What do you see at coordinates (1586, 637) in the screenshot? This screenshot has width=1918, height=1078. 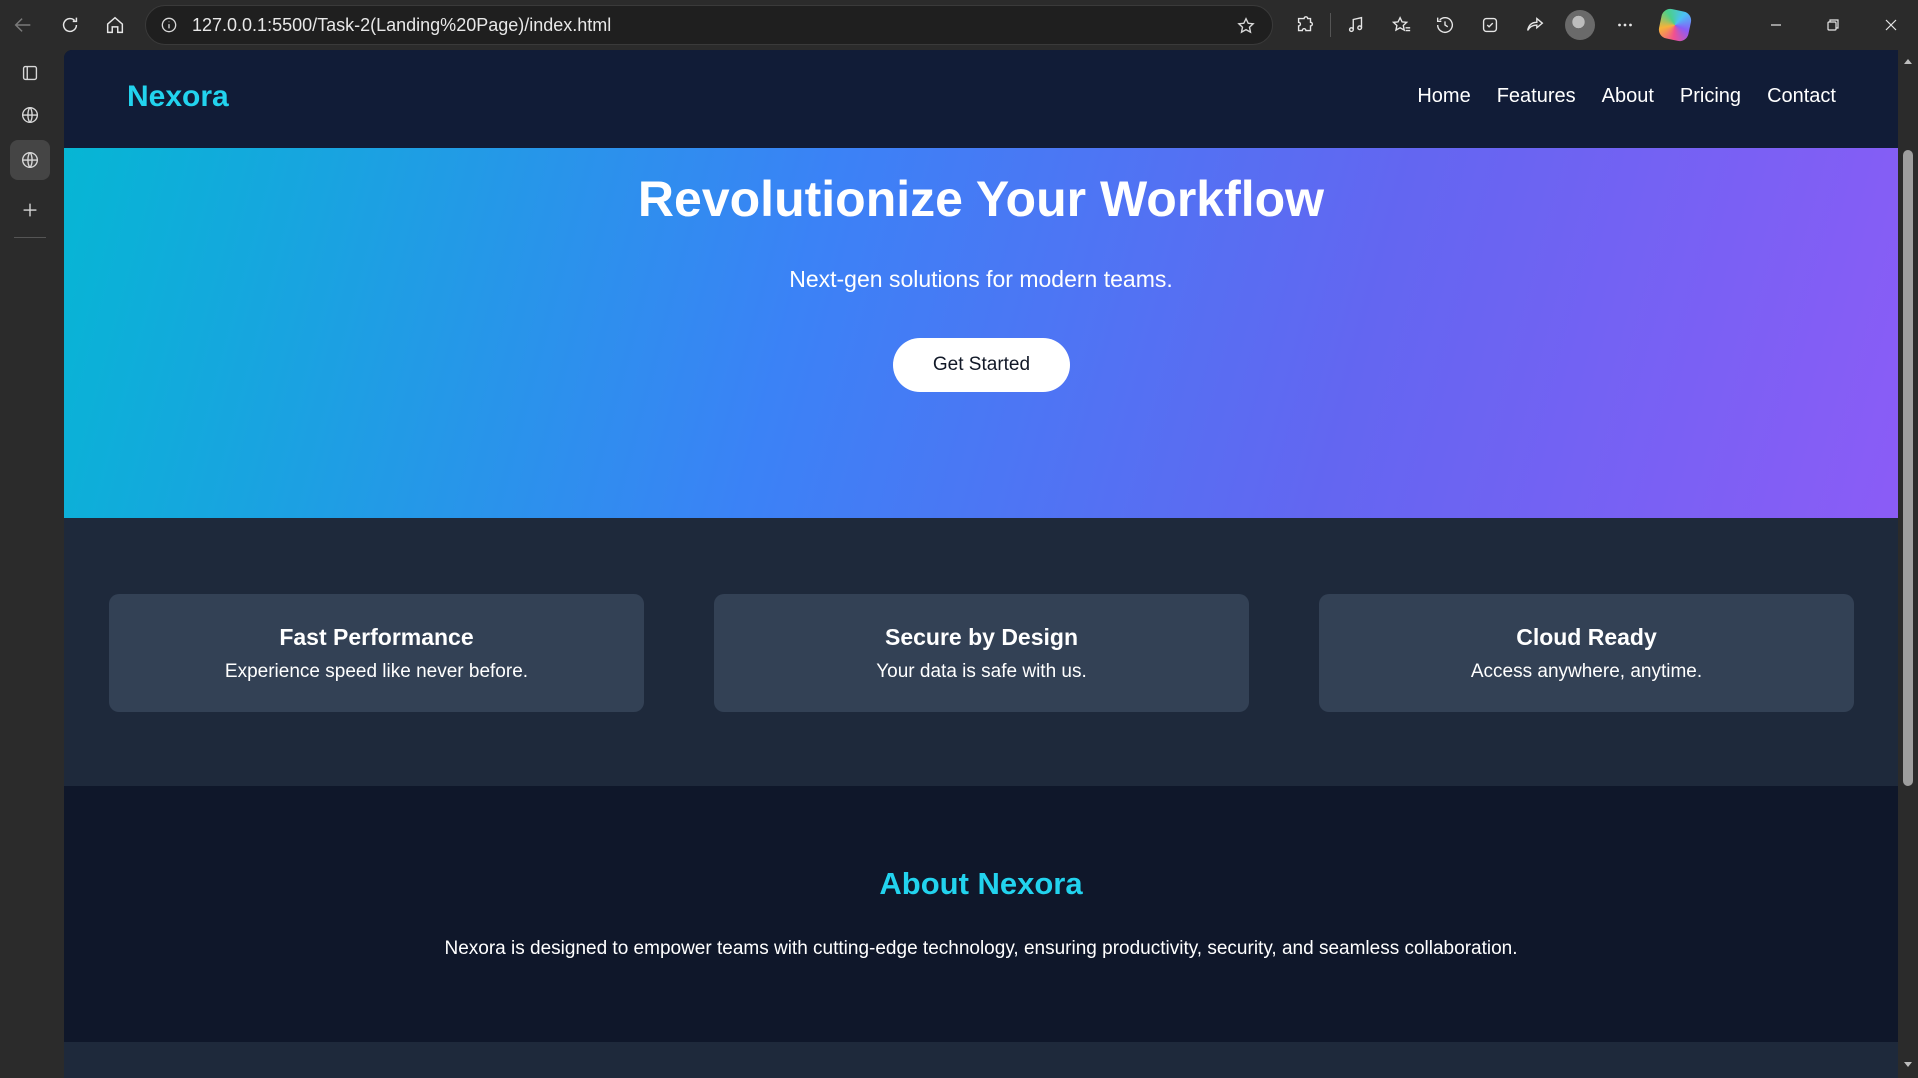 I see `feature-card-title: Cloud Ready` at bounding box center [1586, 637].